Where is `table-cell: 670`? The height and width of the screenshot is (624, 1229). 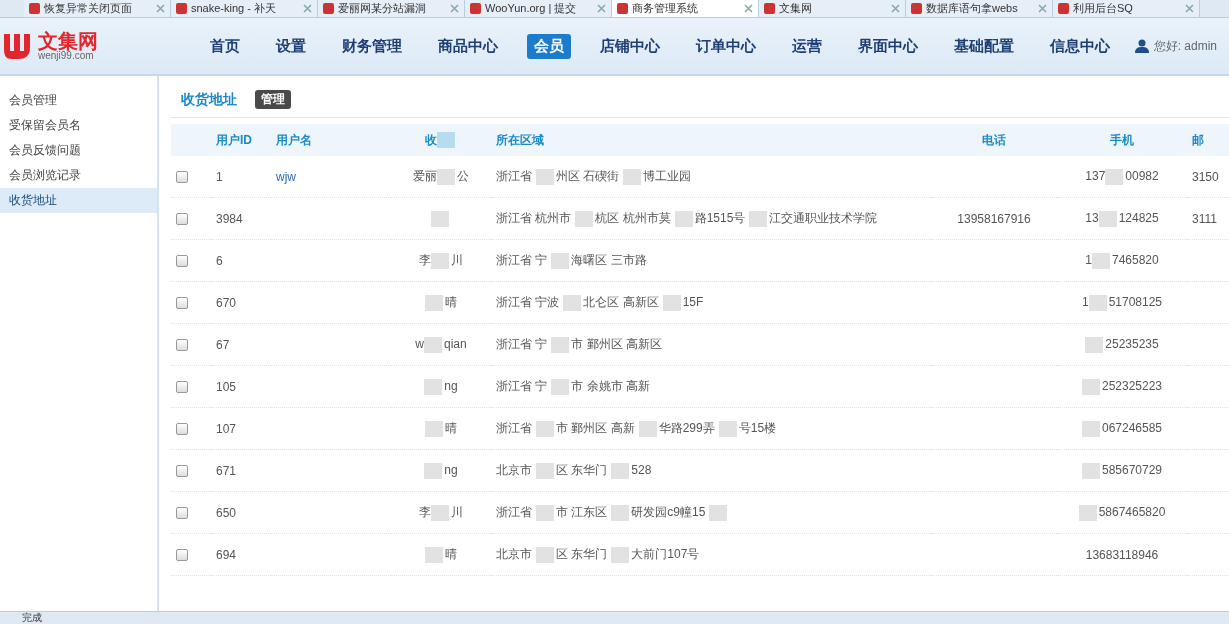
table-cell: 670 is located at coordinates (226, 302).